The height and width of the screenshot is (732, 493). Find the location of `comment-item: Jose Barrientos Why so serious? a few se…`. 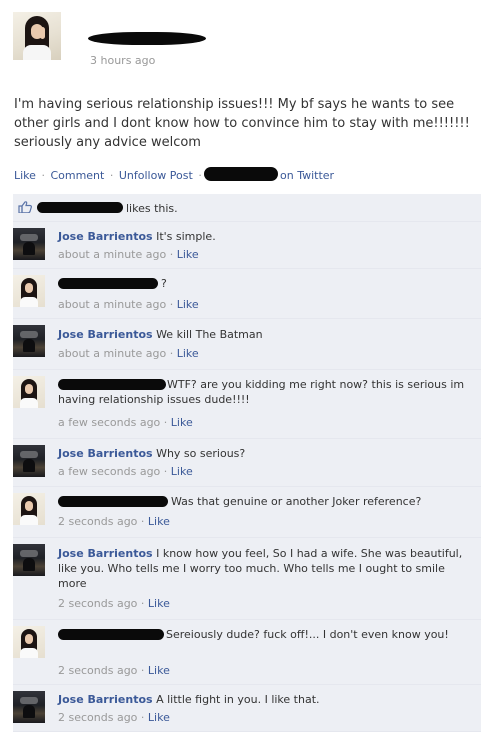

comment-item: Jose Barrientos Why so serious? a few se… is located at coordinates (247, 463).